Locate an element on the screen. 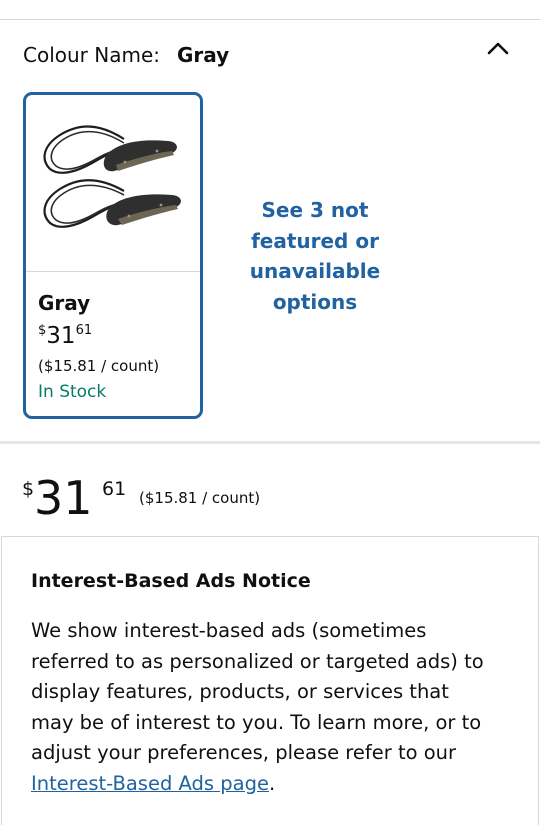 The image size is (540, 825). see-more-line-4: options is located at coordinates (315, 301).